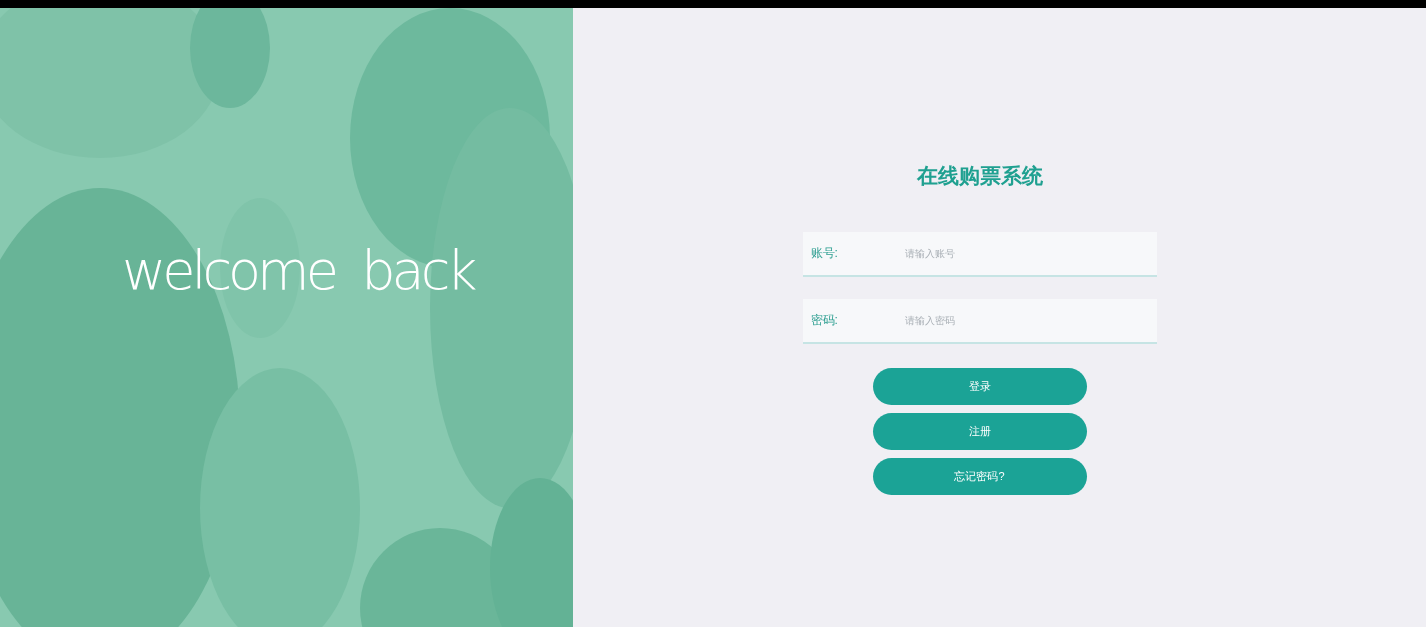 The image size is (1426, 627). Describe the element at coordinates (979, 431) in the screenshot. I see `action-button: 注册` at that location.